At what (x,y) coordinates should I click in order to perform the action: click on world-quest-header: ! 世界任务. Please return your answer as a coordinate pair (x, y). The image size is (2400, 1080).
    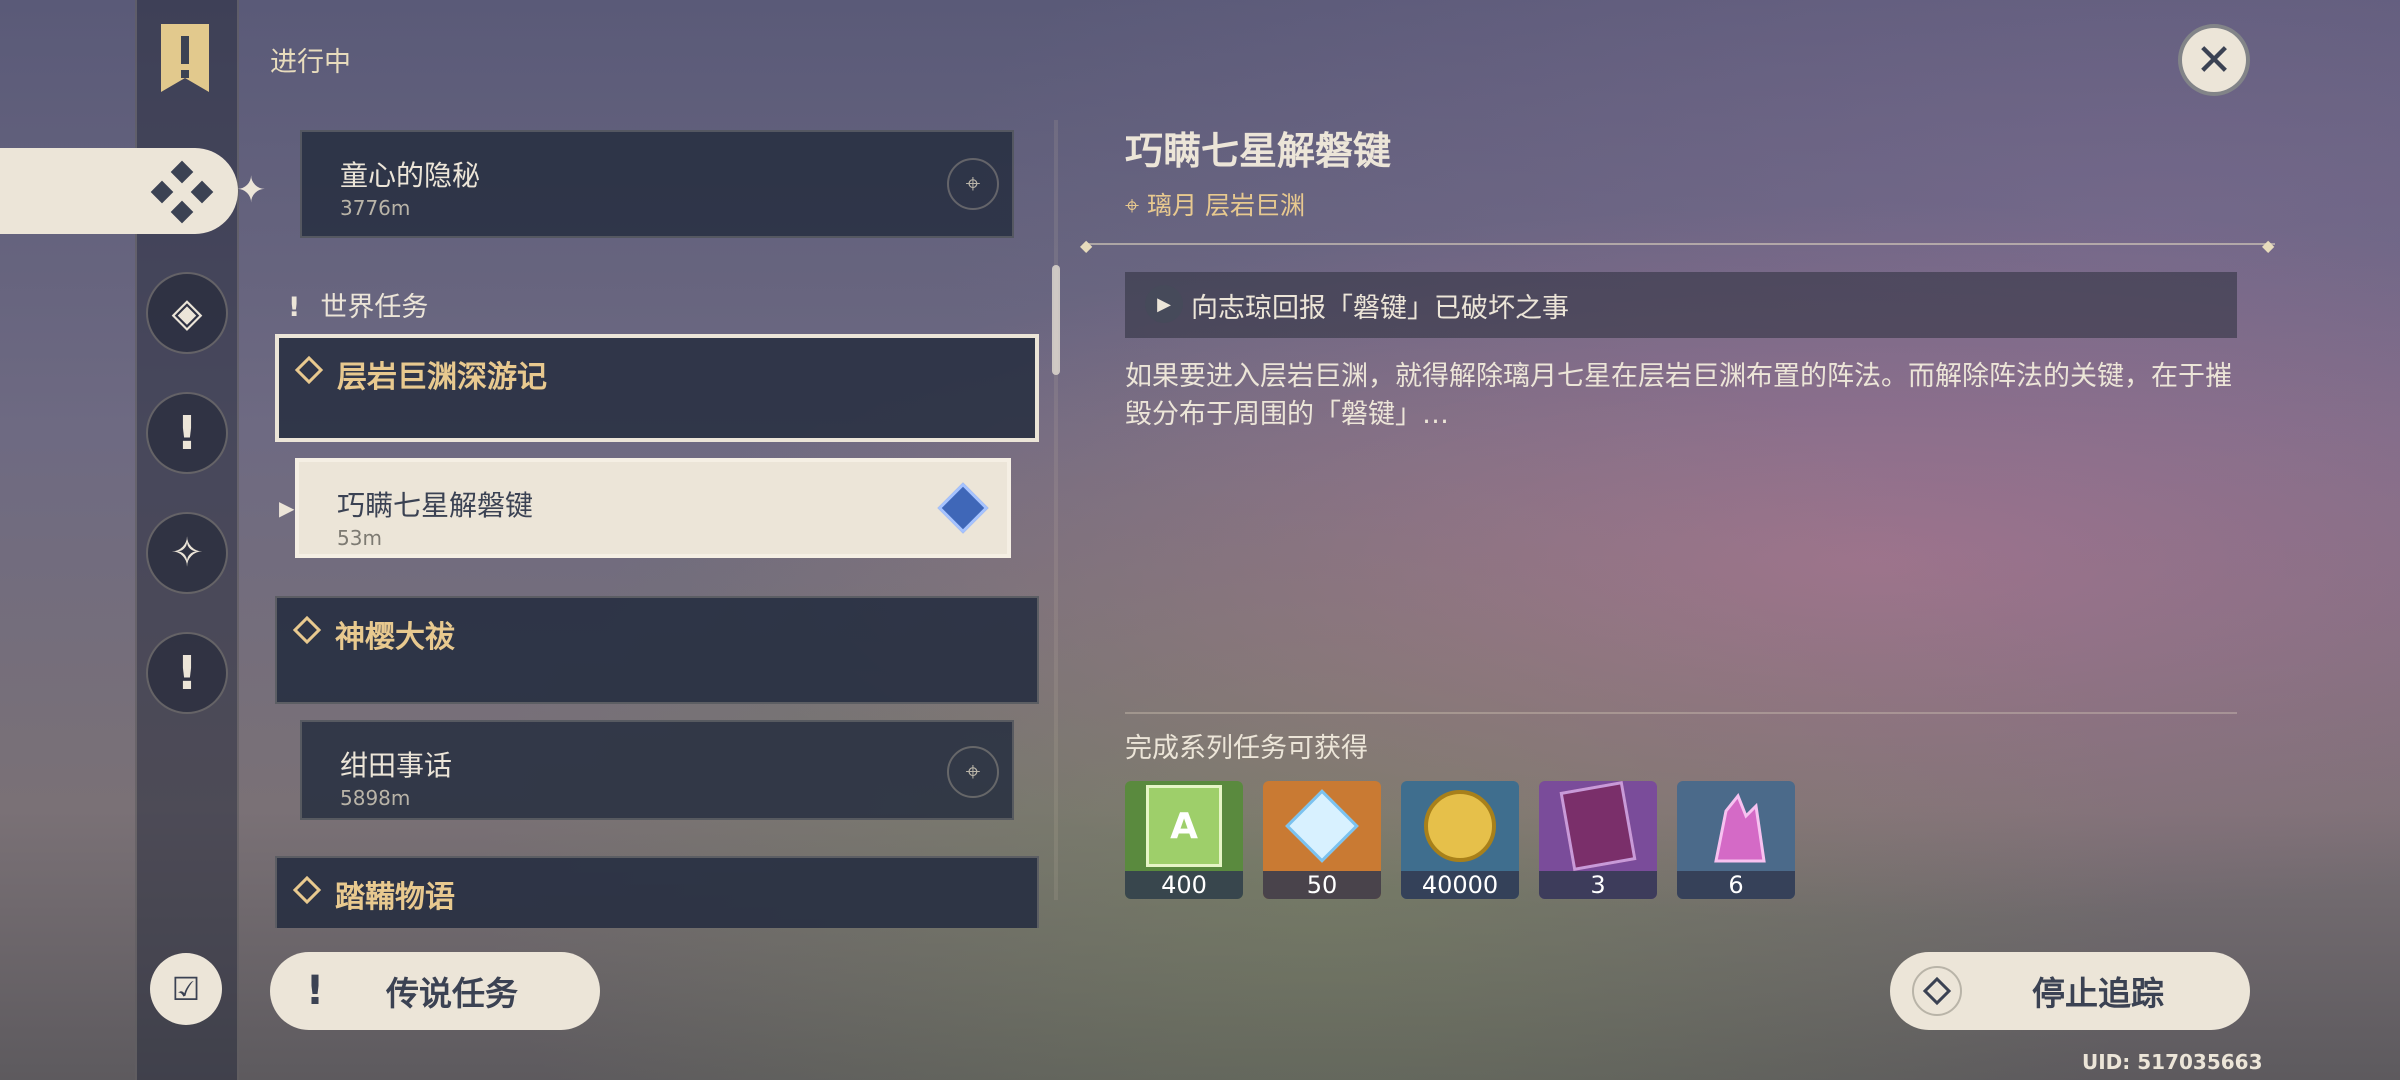
    Looking at the image, I should click on (358, 304).